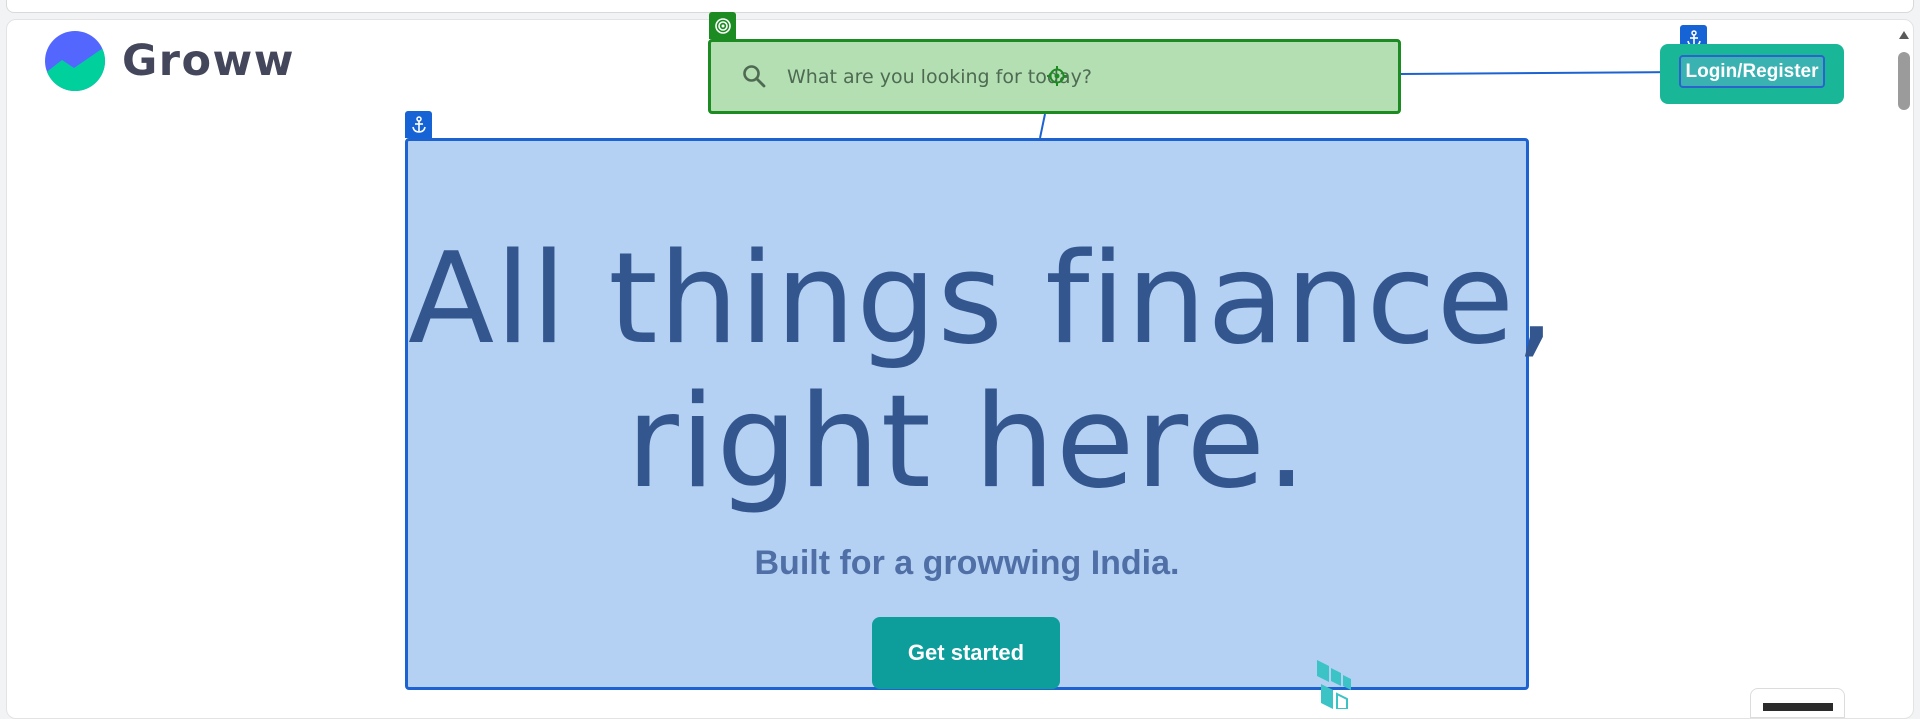  I want to click on widget-bar, so click(1798, 707).